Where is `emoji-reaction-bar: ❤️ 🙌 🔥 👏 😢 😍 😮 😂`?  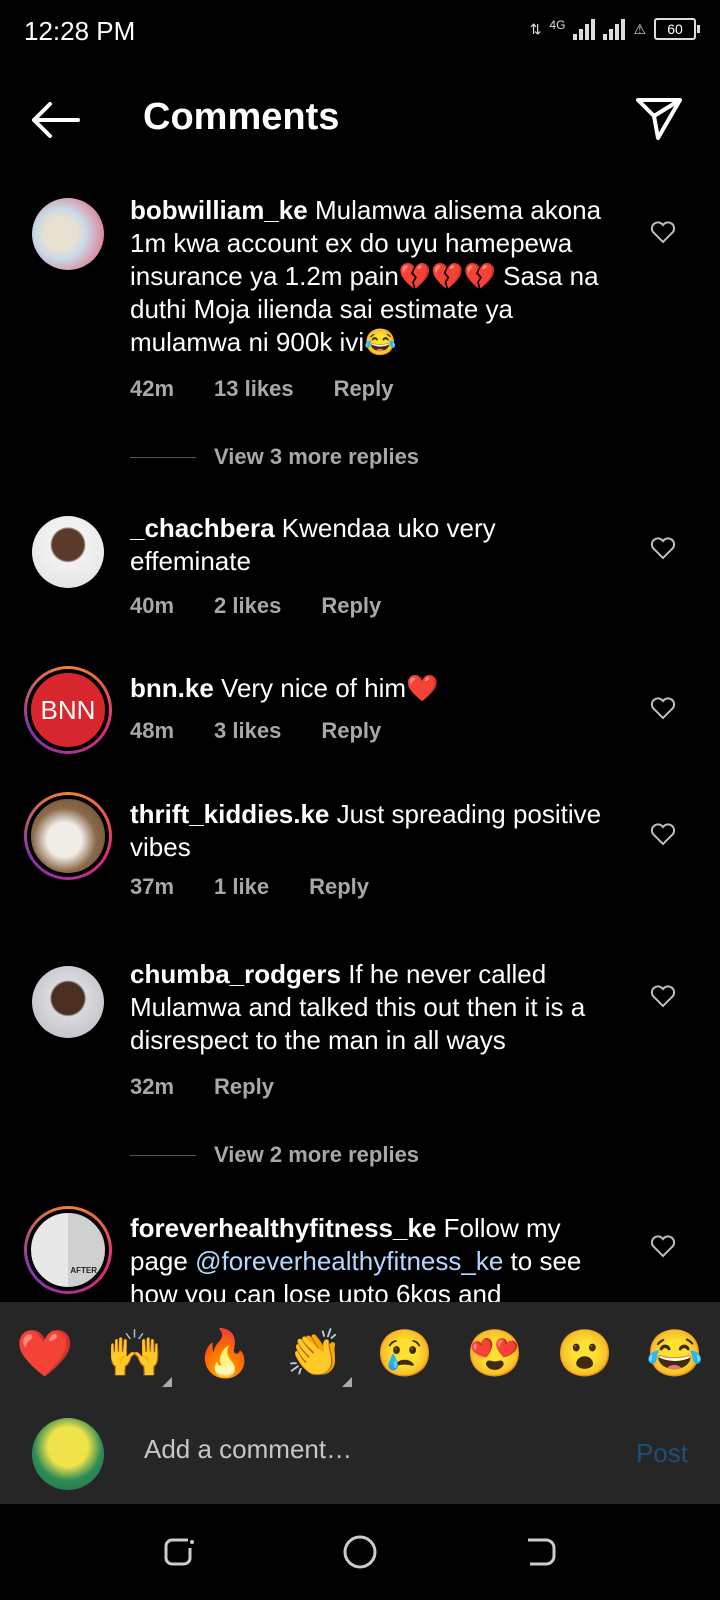
emoji-reaction-bar: ❤️ 🙌 🔥 👏 😢 😍 😮 😂 is located at coordinates (360, 1353).